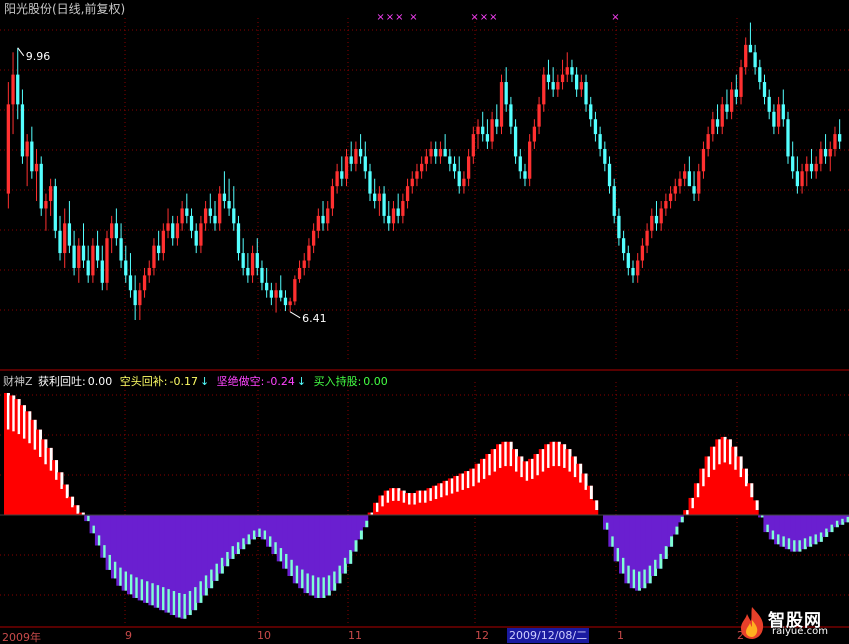 Image resolution: width=849 pixels, height=644 pixels. Describe the element at coordinates (75, 381) in the screenshot. I see `legend-item-profit-taking: 获利回吐: 0.00` at that location.